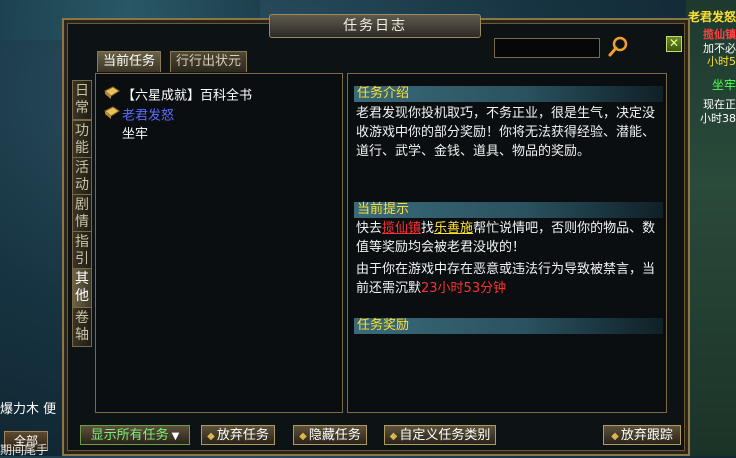 The height and width of the screenshot is (458, 736). What do you see at coordinates (401, 228) in the screenshot?
I see `place-link: 揽仙镇` at bounding box center [401, 228].